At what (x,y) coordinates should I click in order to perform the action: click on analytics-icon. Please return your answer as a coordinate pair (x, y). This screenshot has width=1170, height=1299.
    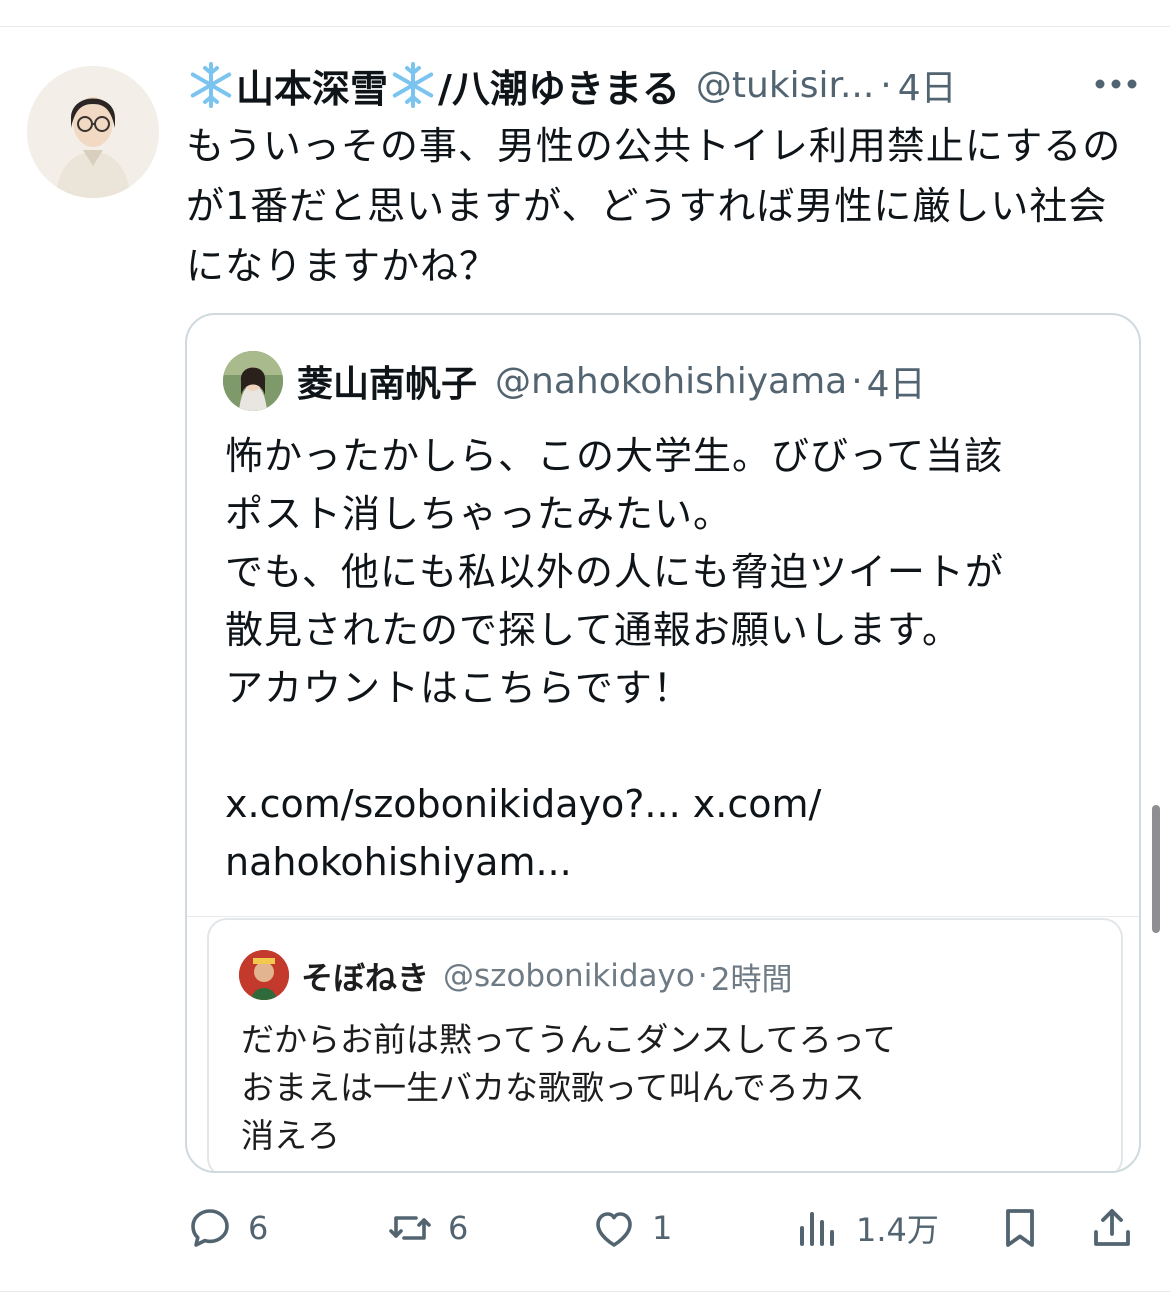
    Looking at the image, I should click on (817, 1229).